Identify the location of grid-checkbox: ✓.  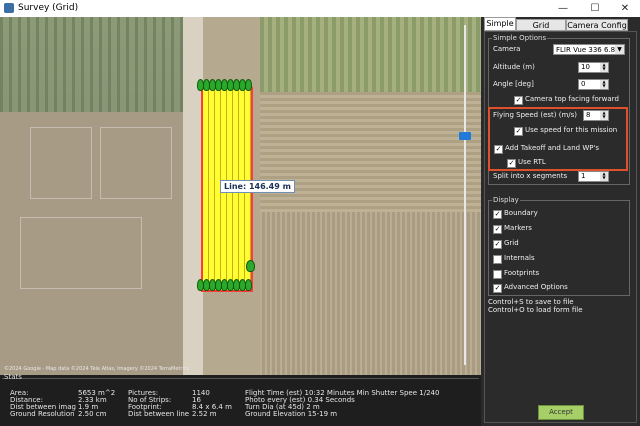
(497, 244).